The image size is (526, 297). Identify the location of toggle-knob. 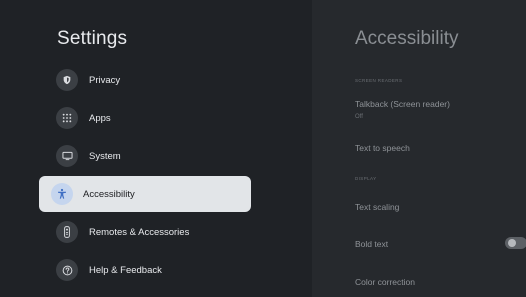
(512, 243).